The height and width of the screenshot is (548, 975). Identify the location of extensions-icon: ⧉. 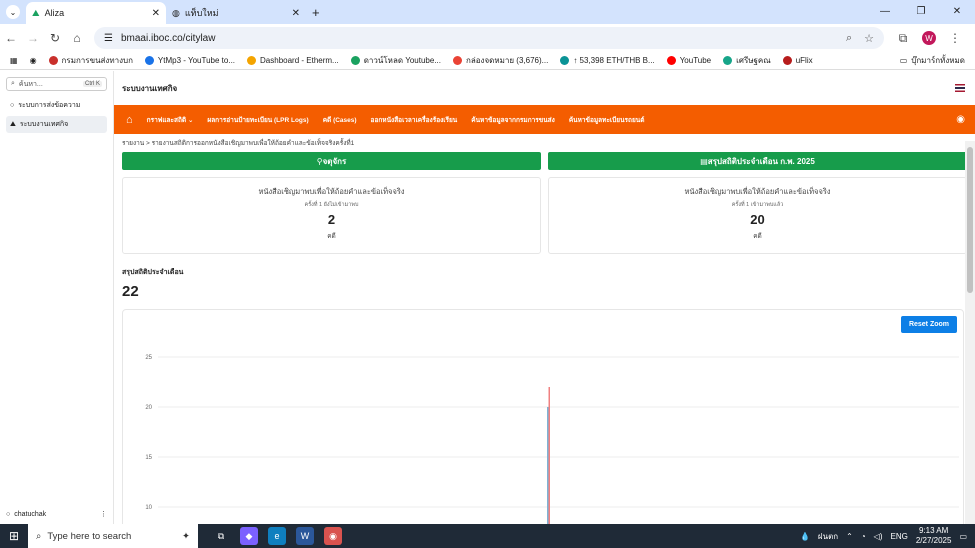
(903, 38).